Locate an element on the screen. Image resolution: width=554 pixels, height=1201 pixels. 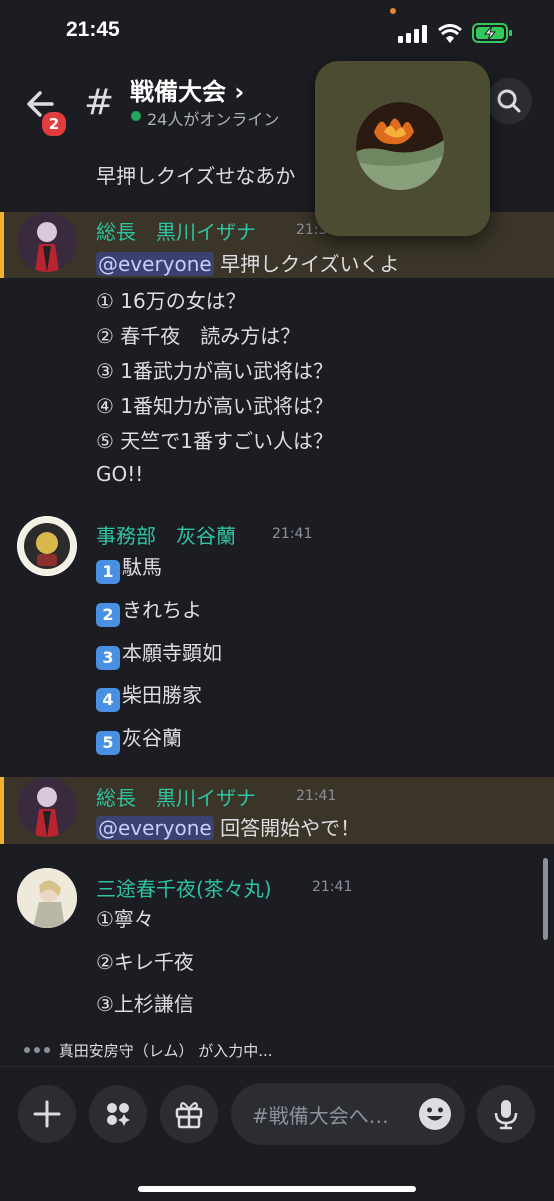
keycap-emoji: 3 is located at coordinates (108, 658).